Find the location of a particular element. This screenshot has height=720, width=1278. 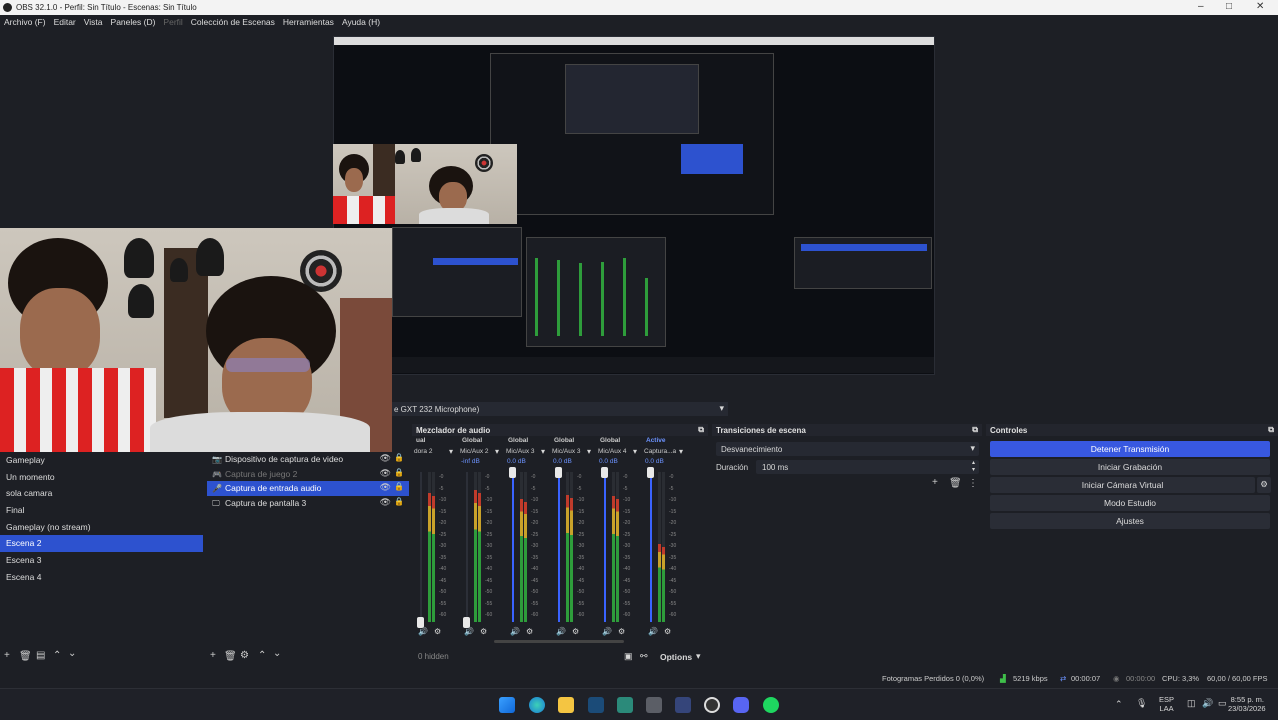

start-icon is located at coordinates (507, 705).